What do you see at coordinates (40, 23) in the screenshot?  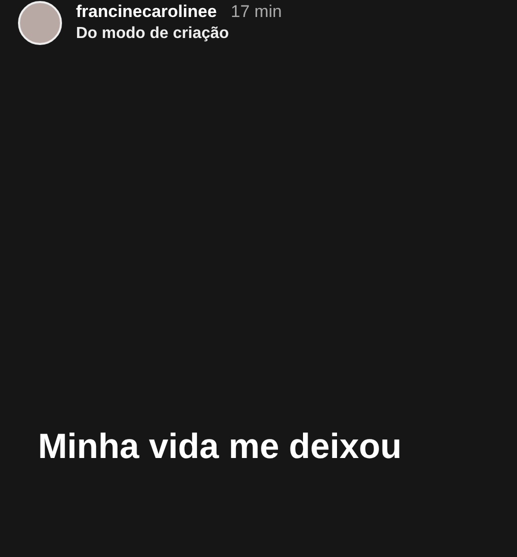 I see `avatar-photo-placeholder` at bounding box center [40, 23].